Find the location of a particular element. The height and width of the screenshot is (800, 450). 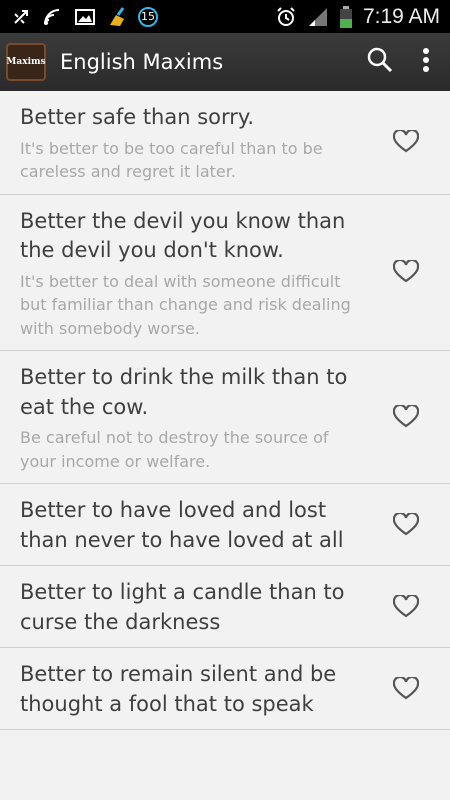

action-bar: Maxims English Maxims is located at coordinates (225, 62).